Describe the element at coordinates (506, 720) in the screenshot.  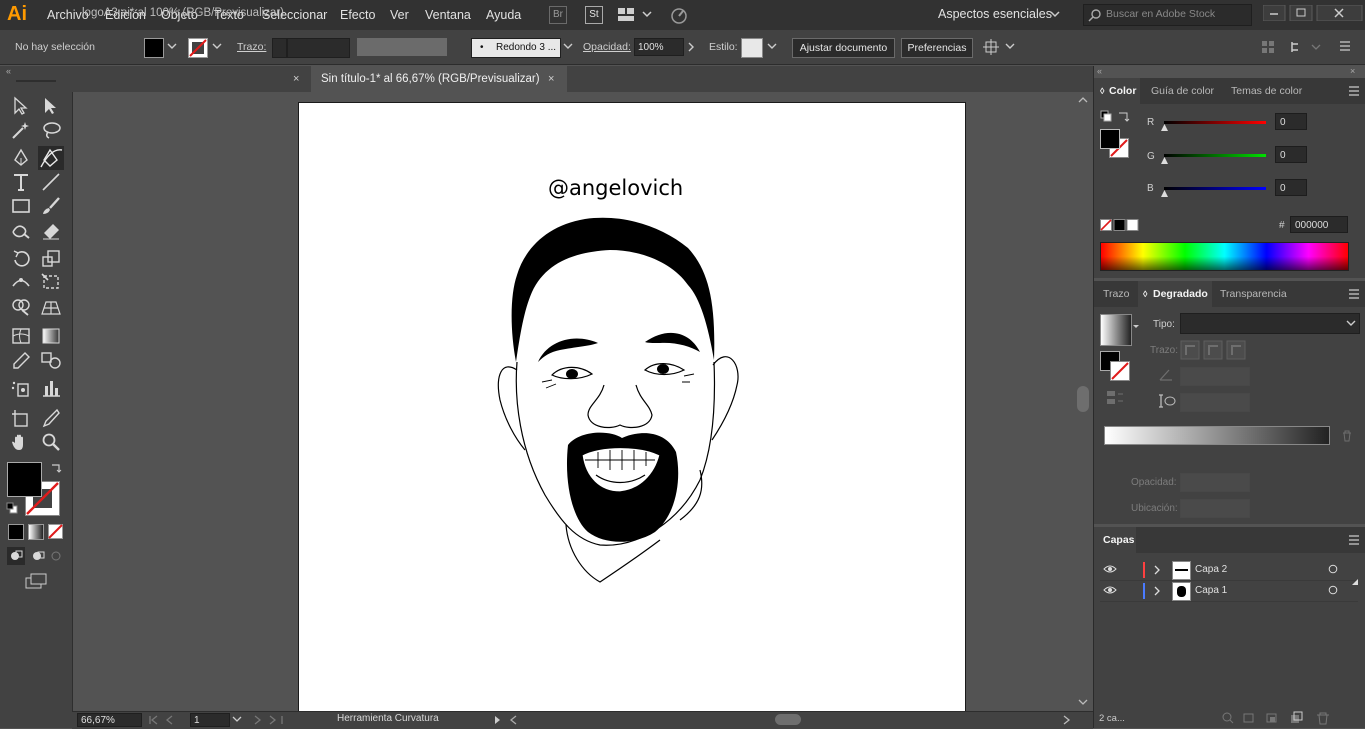
I see `status-menu-icons` at that location.